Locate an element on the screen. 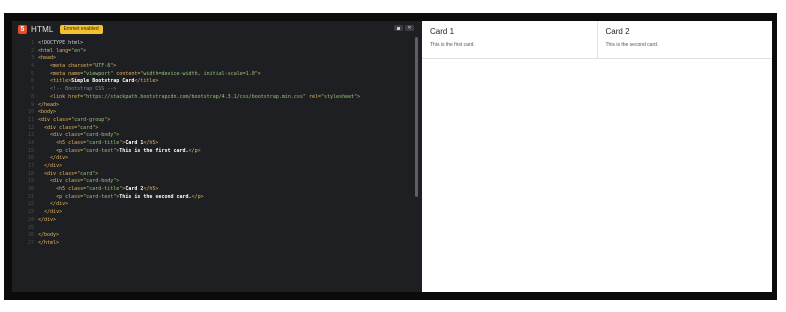 This screenshot has width=786, height=312. line-number: 16 is located at coordinates (30, 158).